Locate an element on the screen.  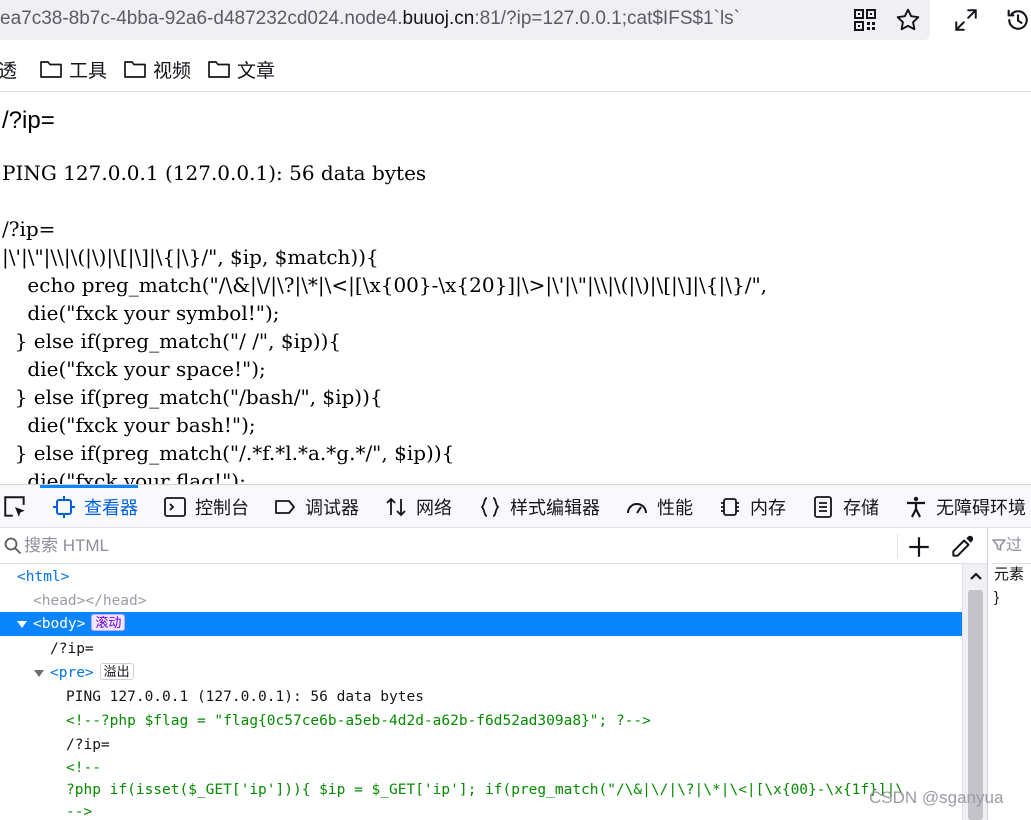
tag-head: <head></head> is located at coordinates (90, 601).